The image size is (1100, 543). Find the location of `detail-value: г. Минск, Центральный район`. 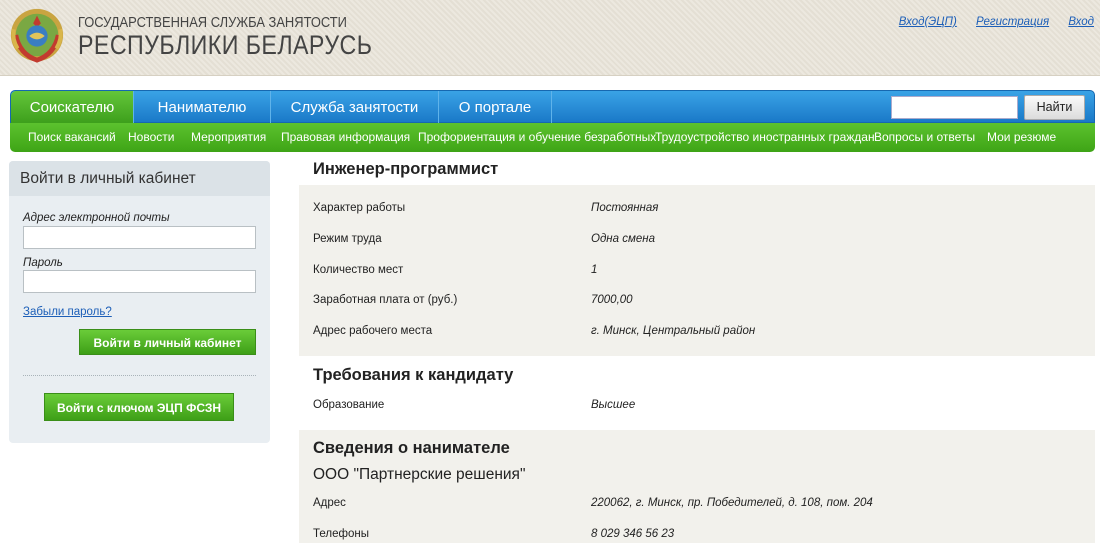

detail-value: г. Минск, Центральный район is located at coordinates (673, 331).